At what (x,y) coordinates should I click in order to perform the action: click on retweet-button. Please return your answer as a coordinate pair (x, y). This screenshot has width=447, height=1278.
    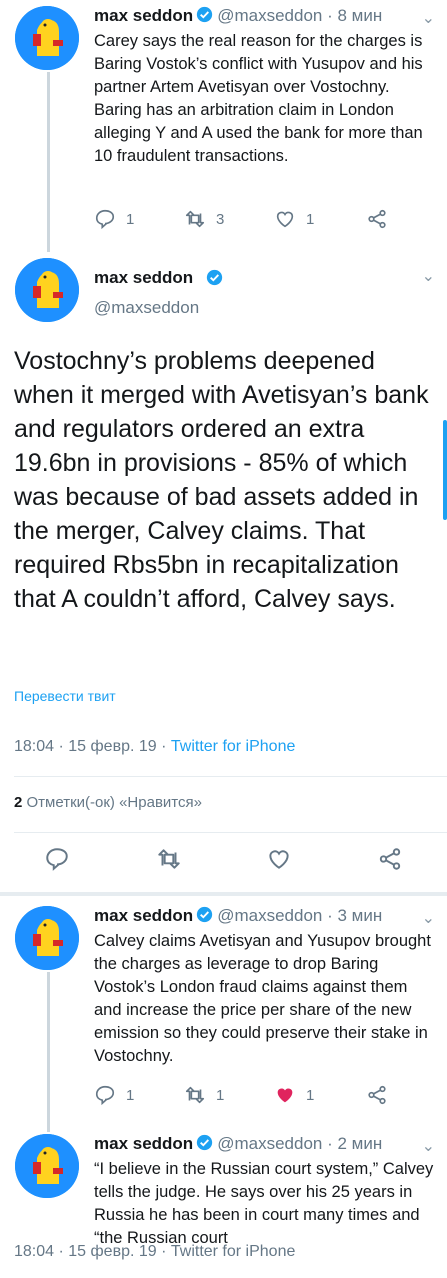
    Looking at the image, I should click on (169, 859).